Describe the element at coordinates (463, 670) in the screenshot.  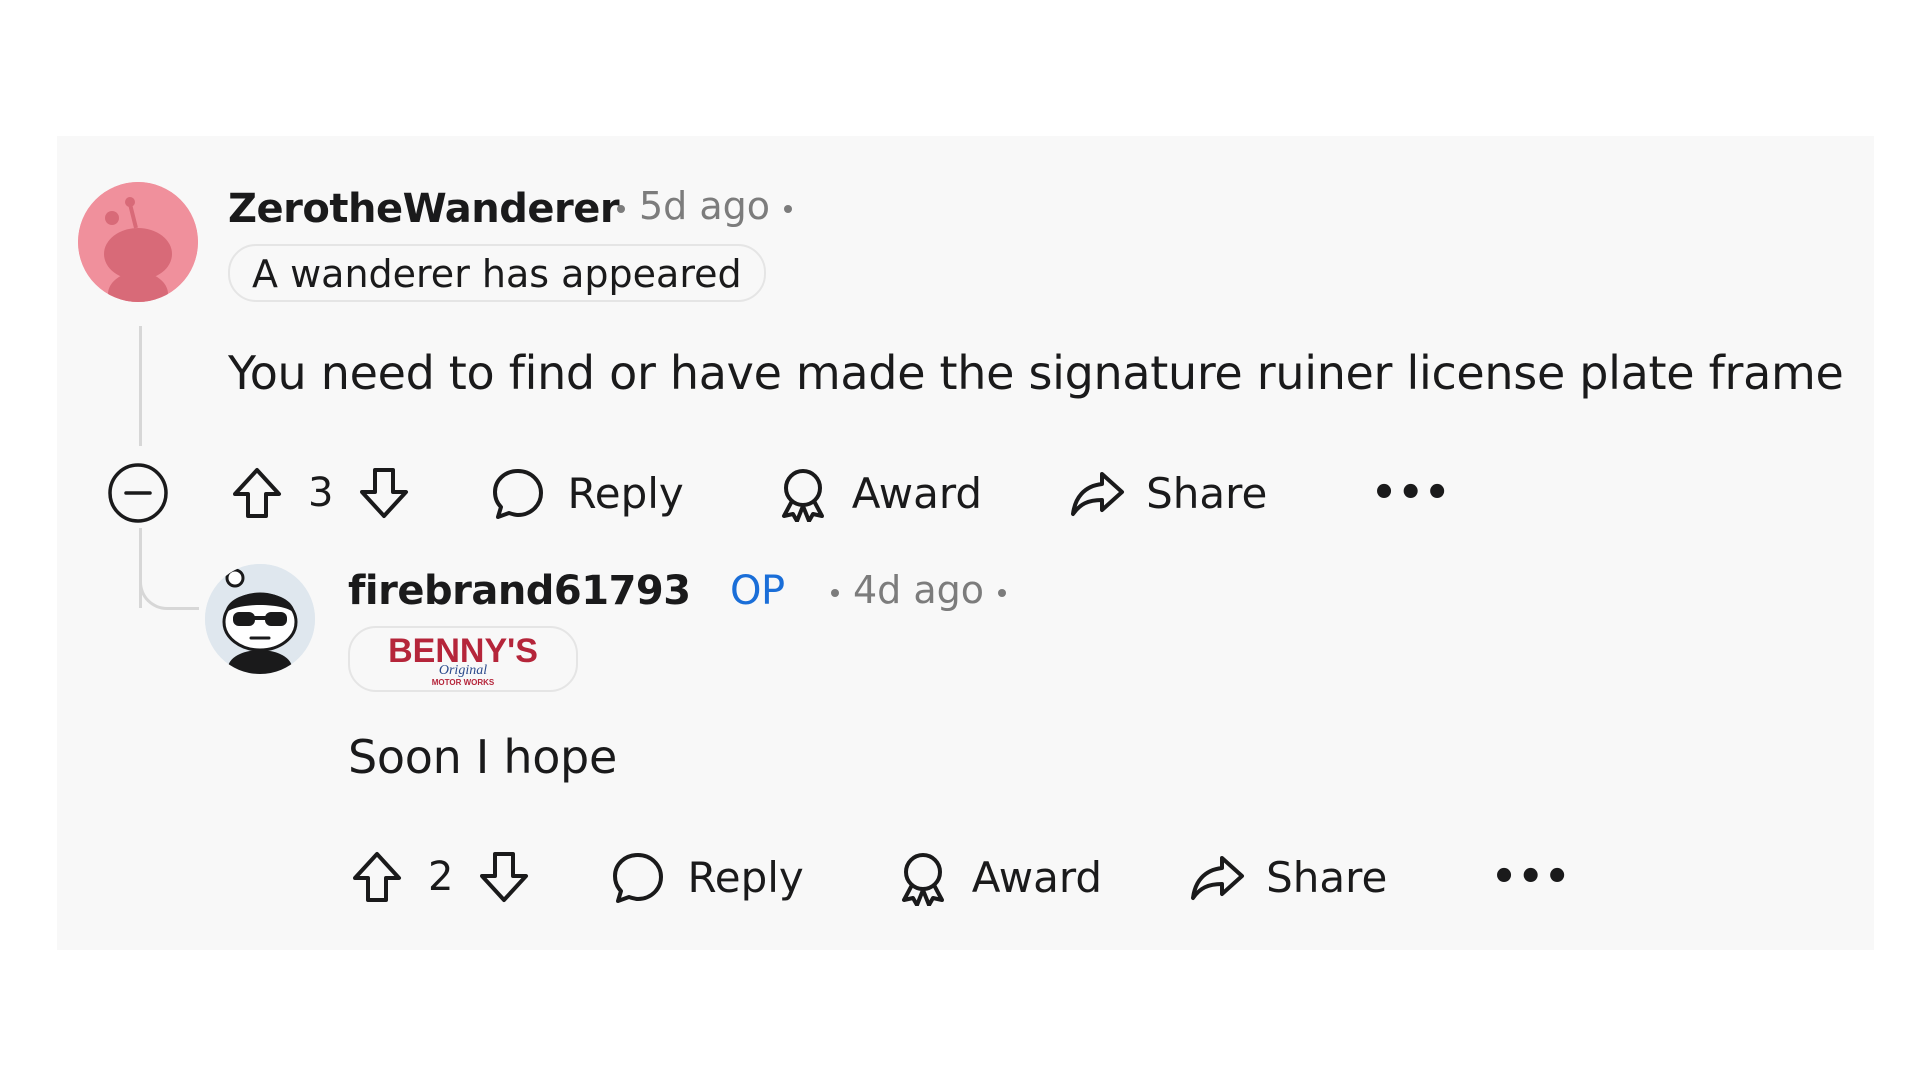
I see `flair-logo-subtitle: Original` at that location.